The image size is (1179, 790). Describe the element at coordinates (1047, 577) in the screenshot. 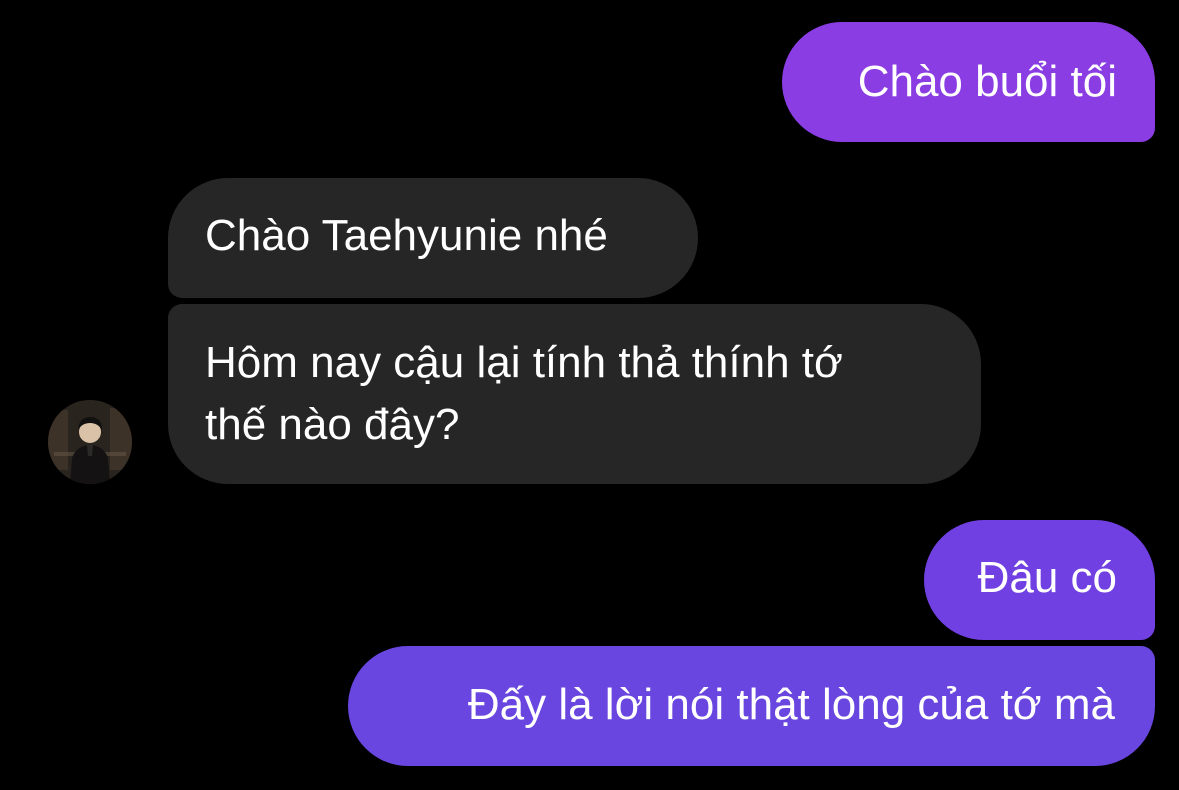

I see `message-text: Đâu có` at that location.